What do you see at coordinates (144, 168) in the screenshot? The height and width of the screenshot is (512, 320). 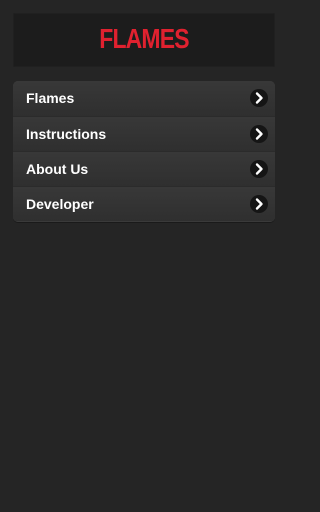 I see `menu-item-about-us: About Us` at bounding box center [144, 168].